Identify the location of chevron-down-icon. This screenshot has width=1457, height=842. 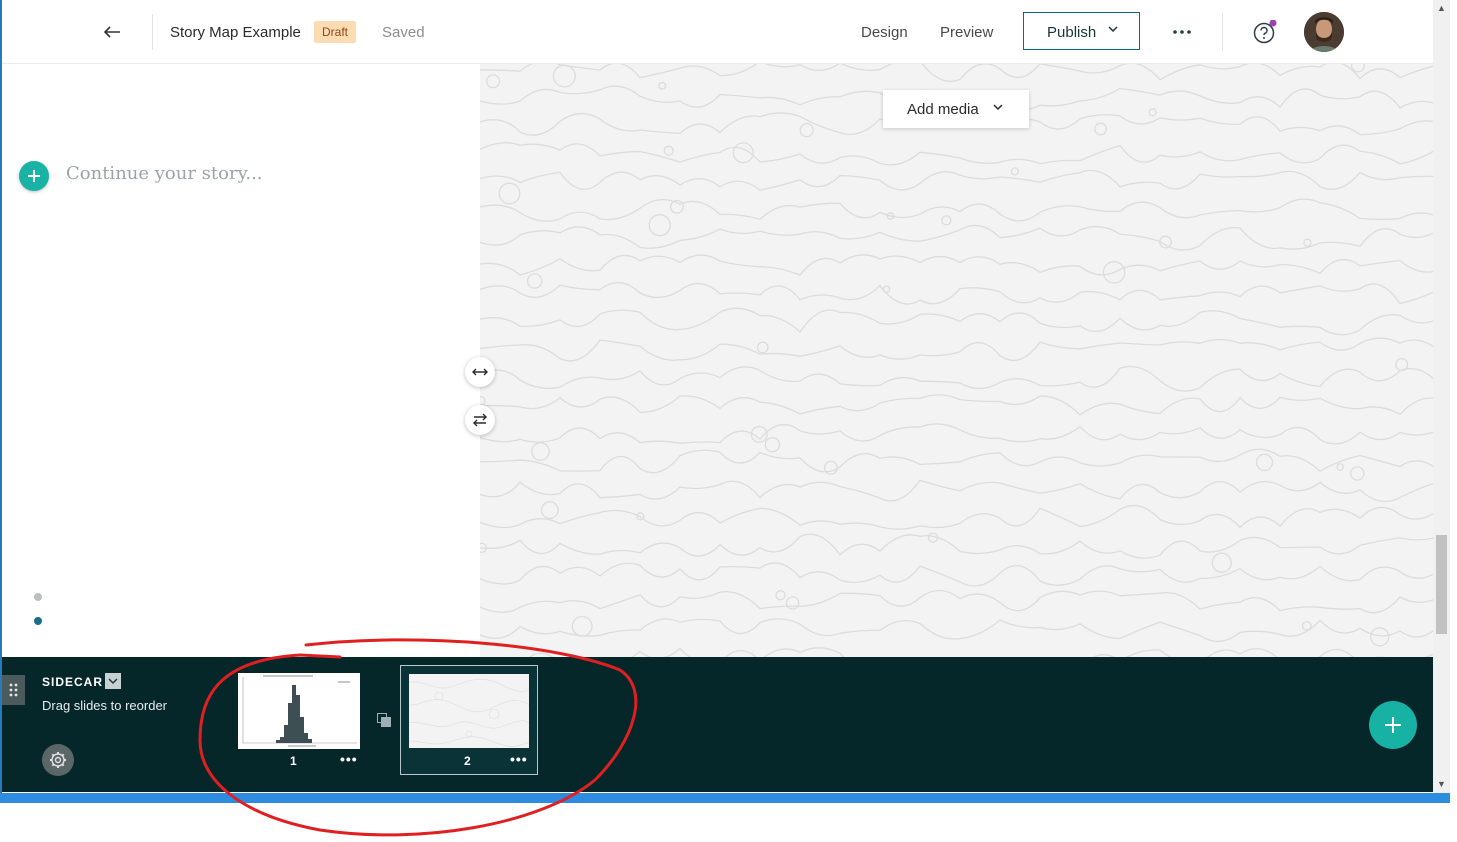
(998, 107).